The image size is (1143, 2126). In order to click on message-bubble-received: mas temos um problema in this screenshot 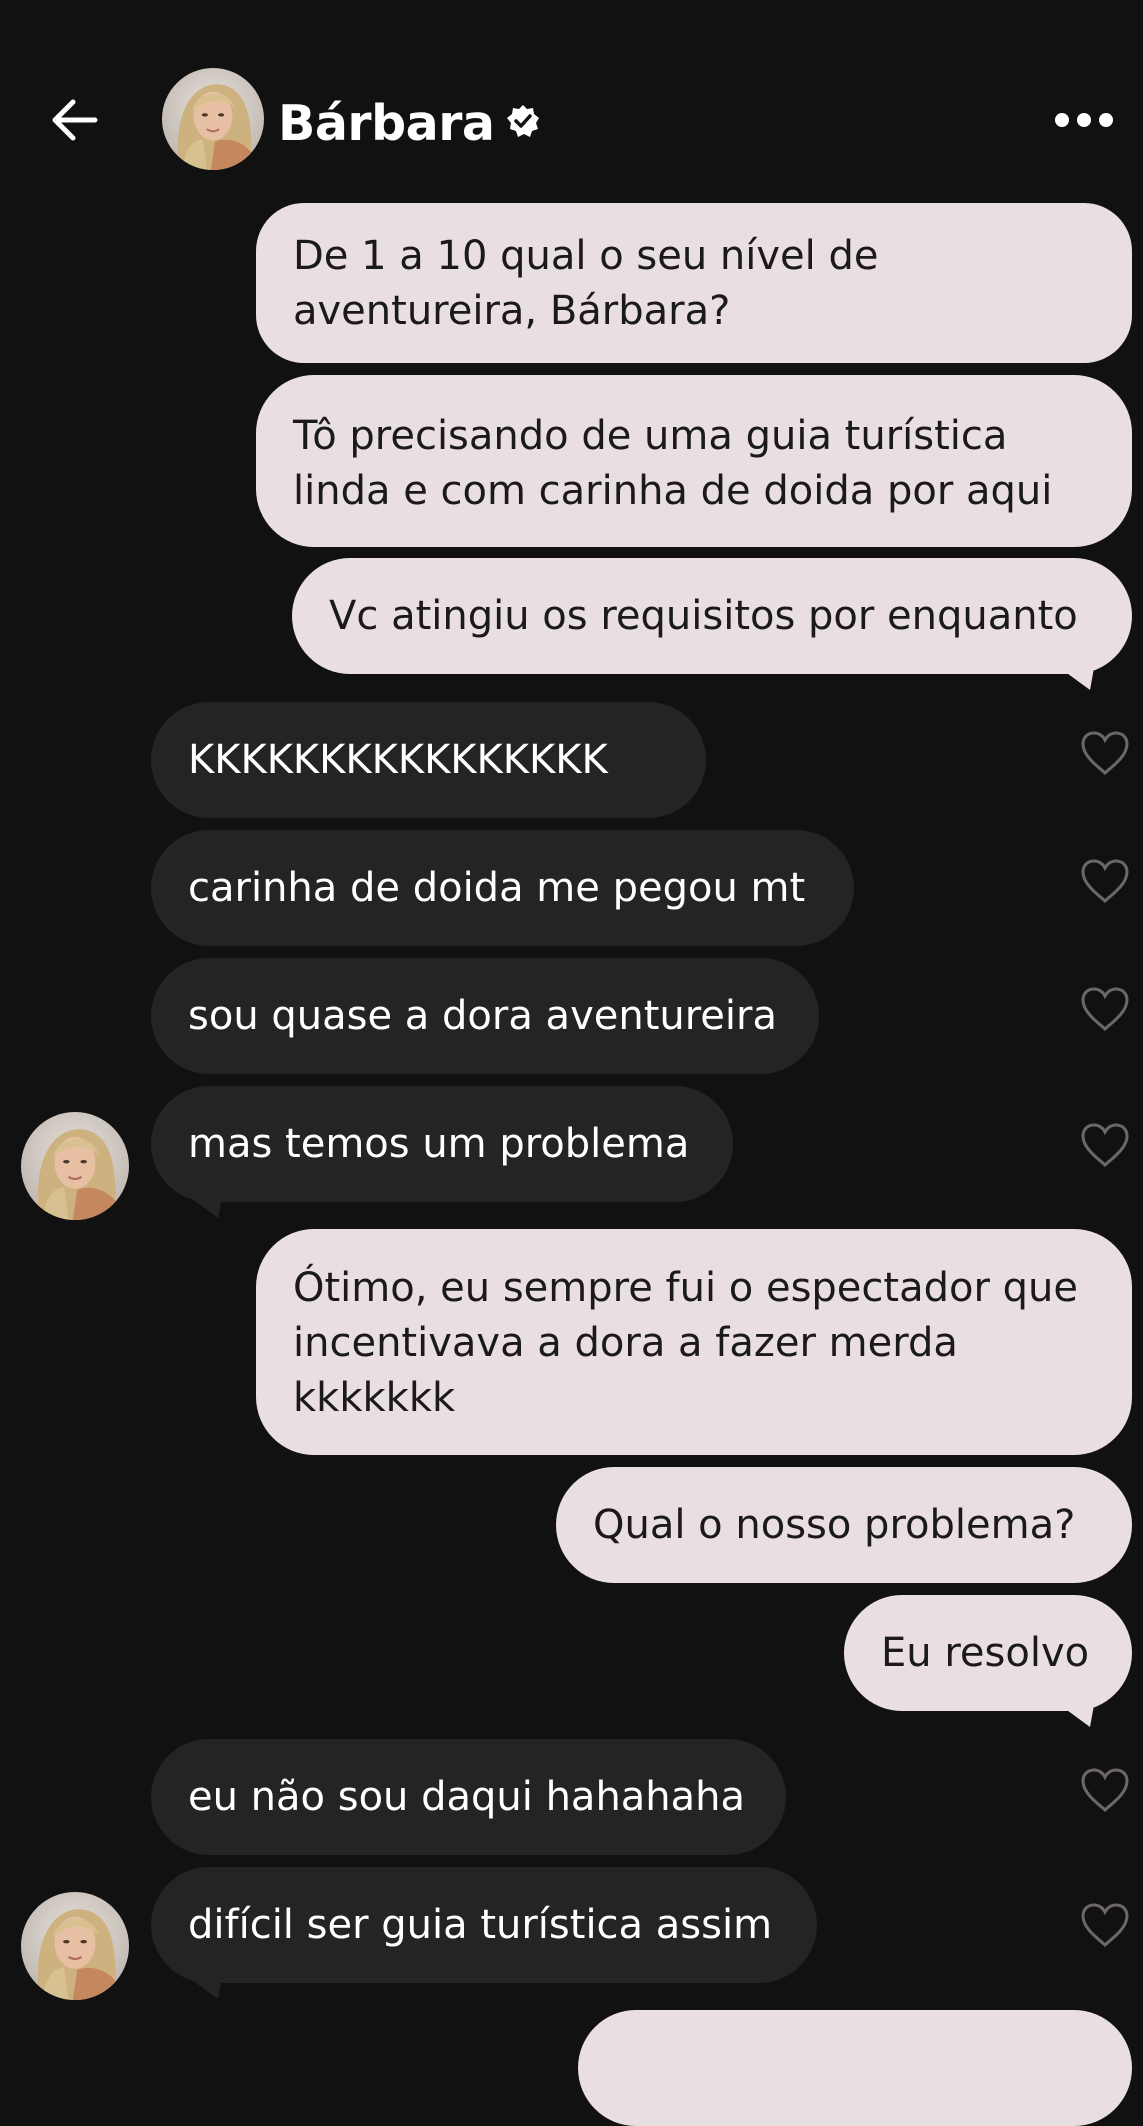, I will do `click(442, 1144)`.